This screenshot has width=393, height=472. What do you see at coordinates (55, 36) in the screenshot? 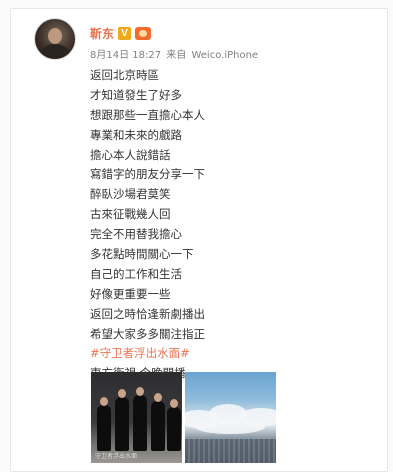
I see `avatar-face` at bounding box center [55, 36].